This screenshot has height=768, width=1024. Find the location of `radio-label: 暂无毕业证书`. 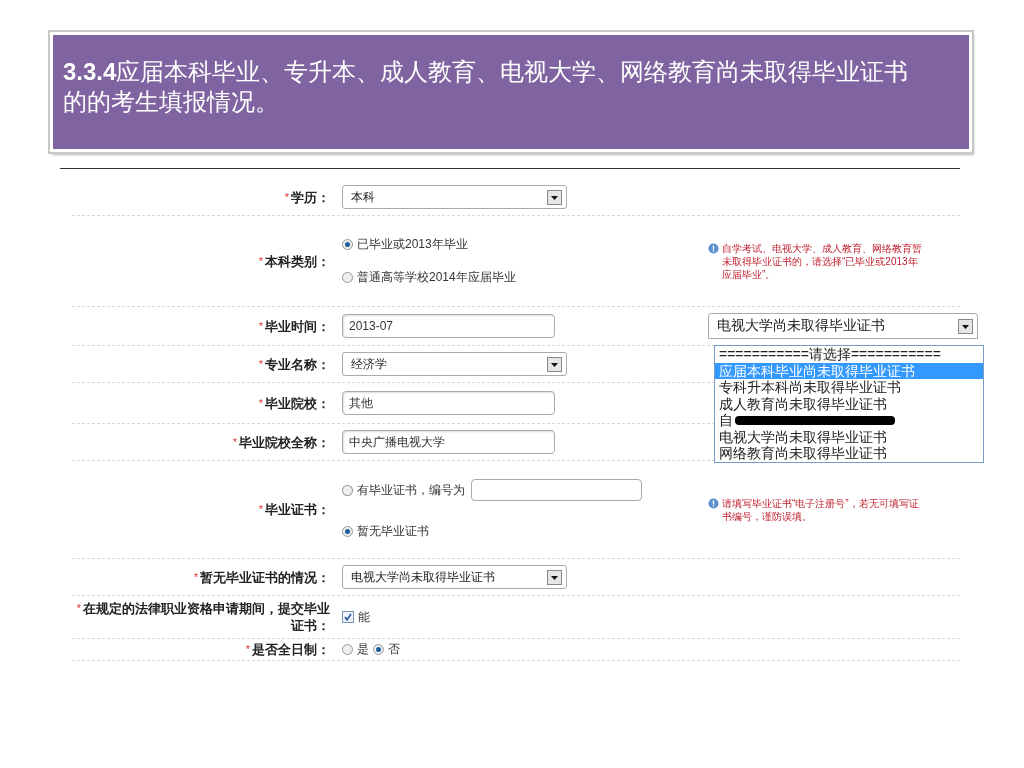

radio-label: 暂无毕业证书 is located at coordinates (393, 531).